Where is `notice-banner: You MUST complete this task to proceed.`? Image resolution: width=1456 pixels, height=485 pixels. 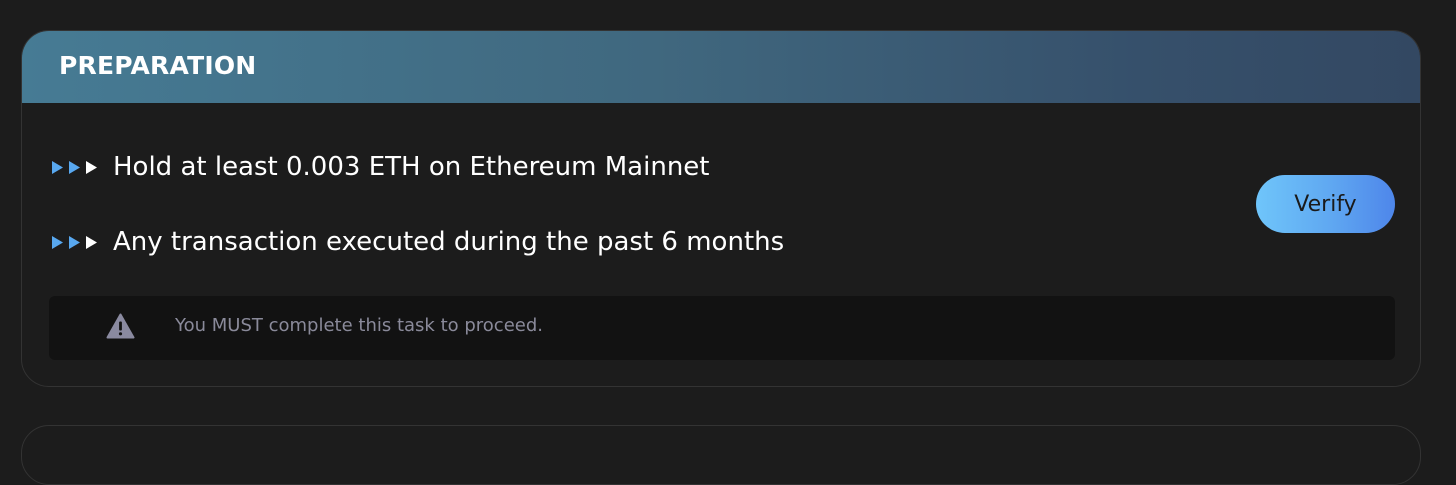
notice-banner: You MUST complete this task to proceed. is located at coordinates (722, 328).